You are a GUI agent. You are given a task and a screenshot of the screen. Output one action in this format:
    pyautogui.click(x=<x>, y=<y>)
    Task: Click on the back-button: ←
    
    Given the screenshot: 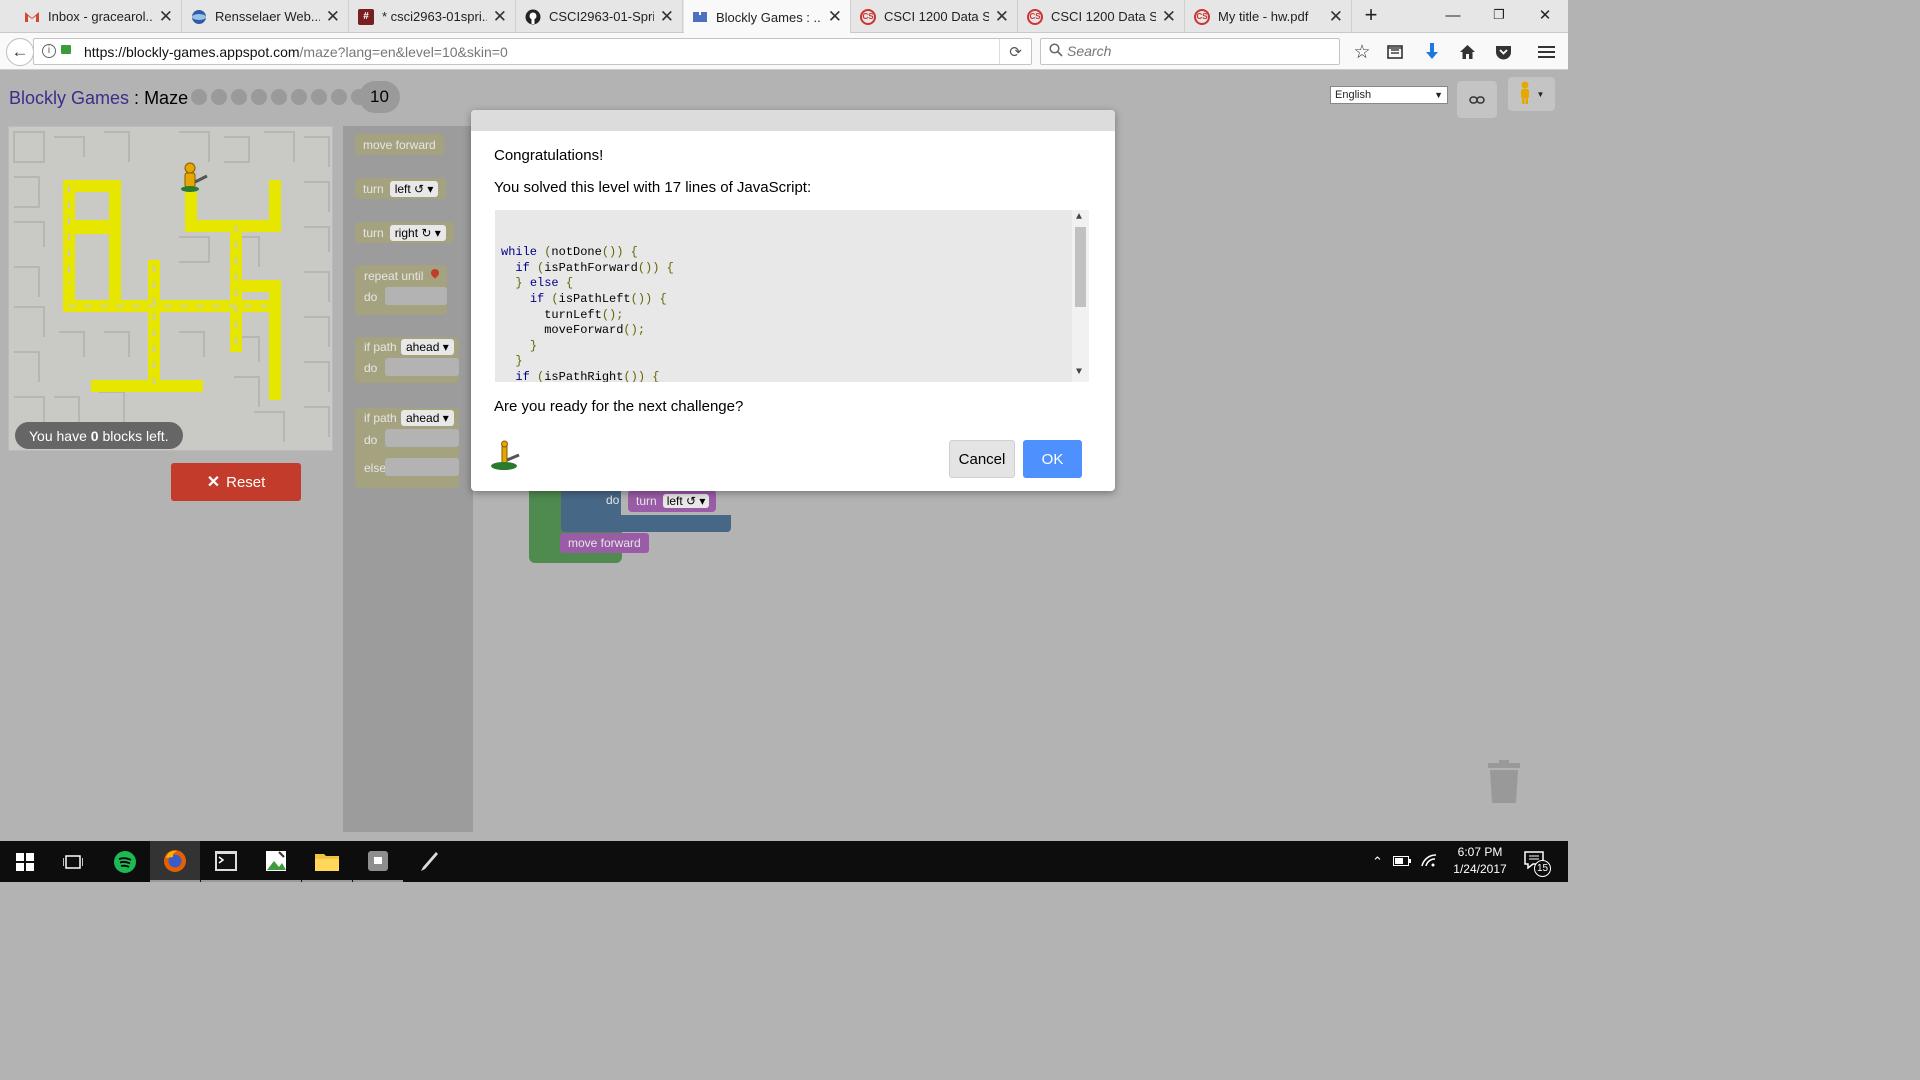 What is the action you would take?
    pyautogui.click(x=20, y=52)
    